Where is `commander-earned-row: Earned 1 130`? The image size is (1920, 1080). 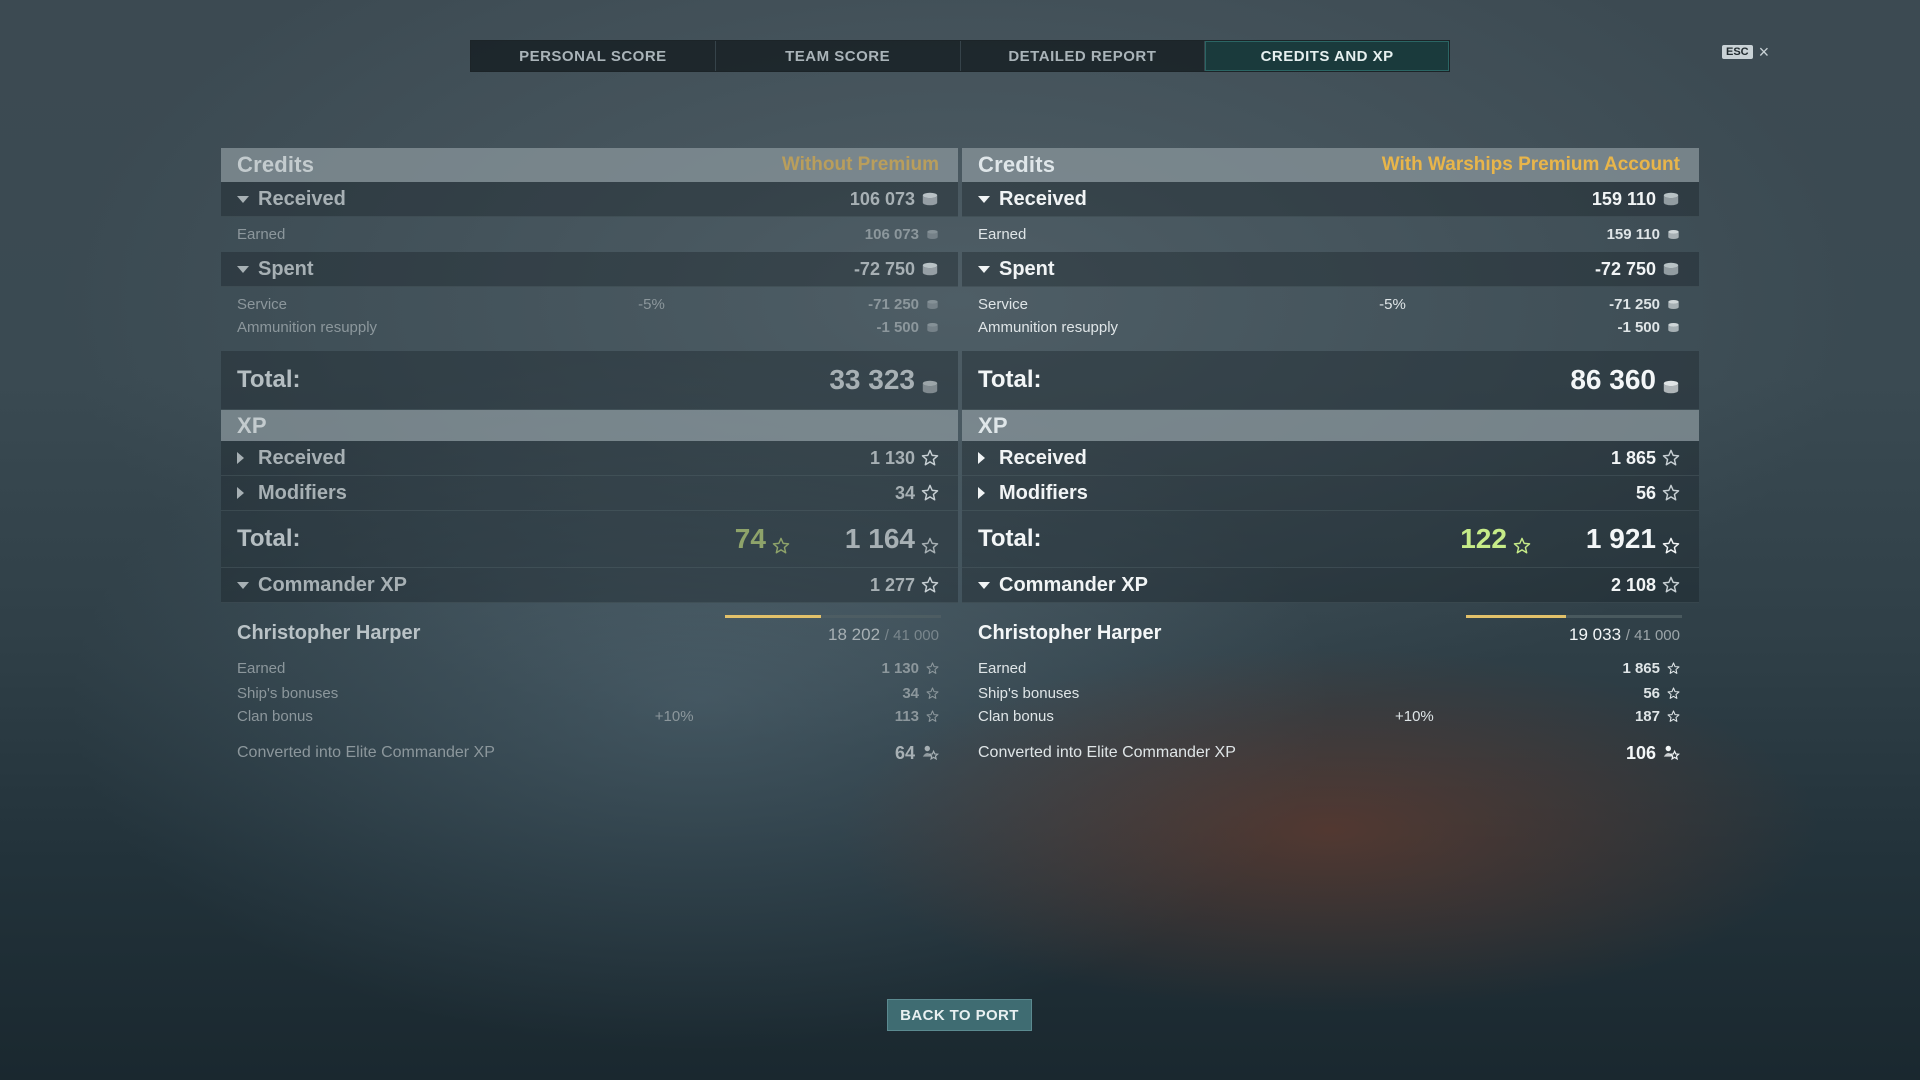 commander-earned-row: Earned 1 130 is located at coordinates (589, 668).